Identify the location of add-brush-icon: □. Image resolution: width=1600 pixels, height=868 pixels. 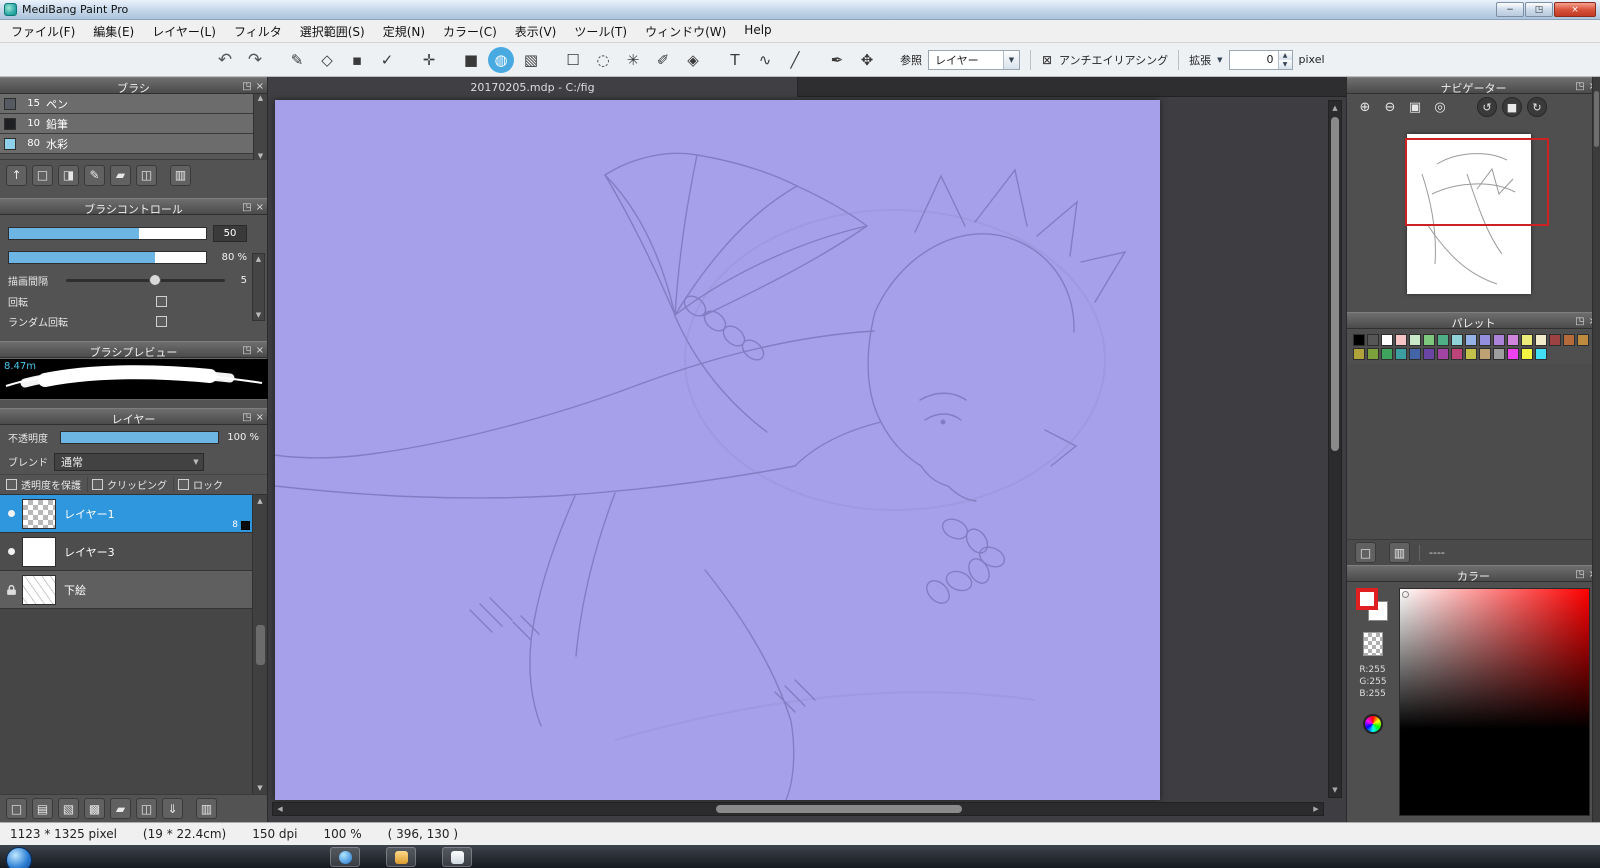
(42, 175).